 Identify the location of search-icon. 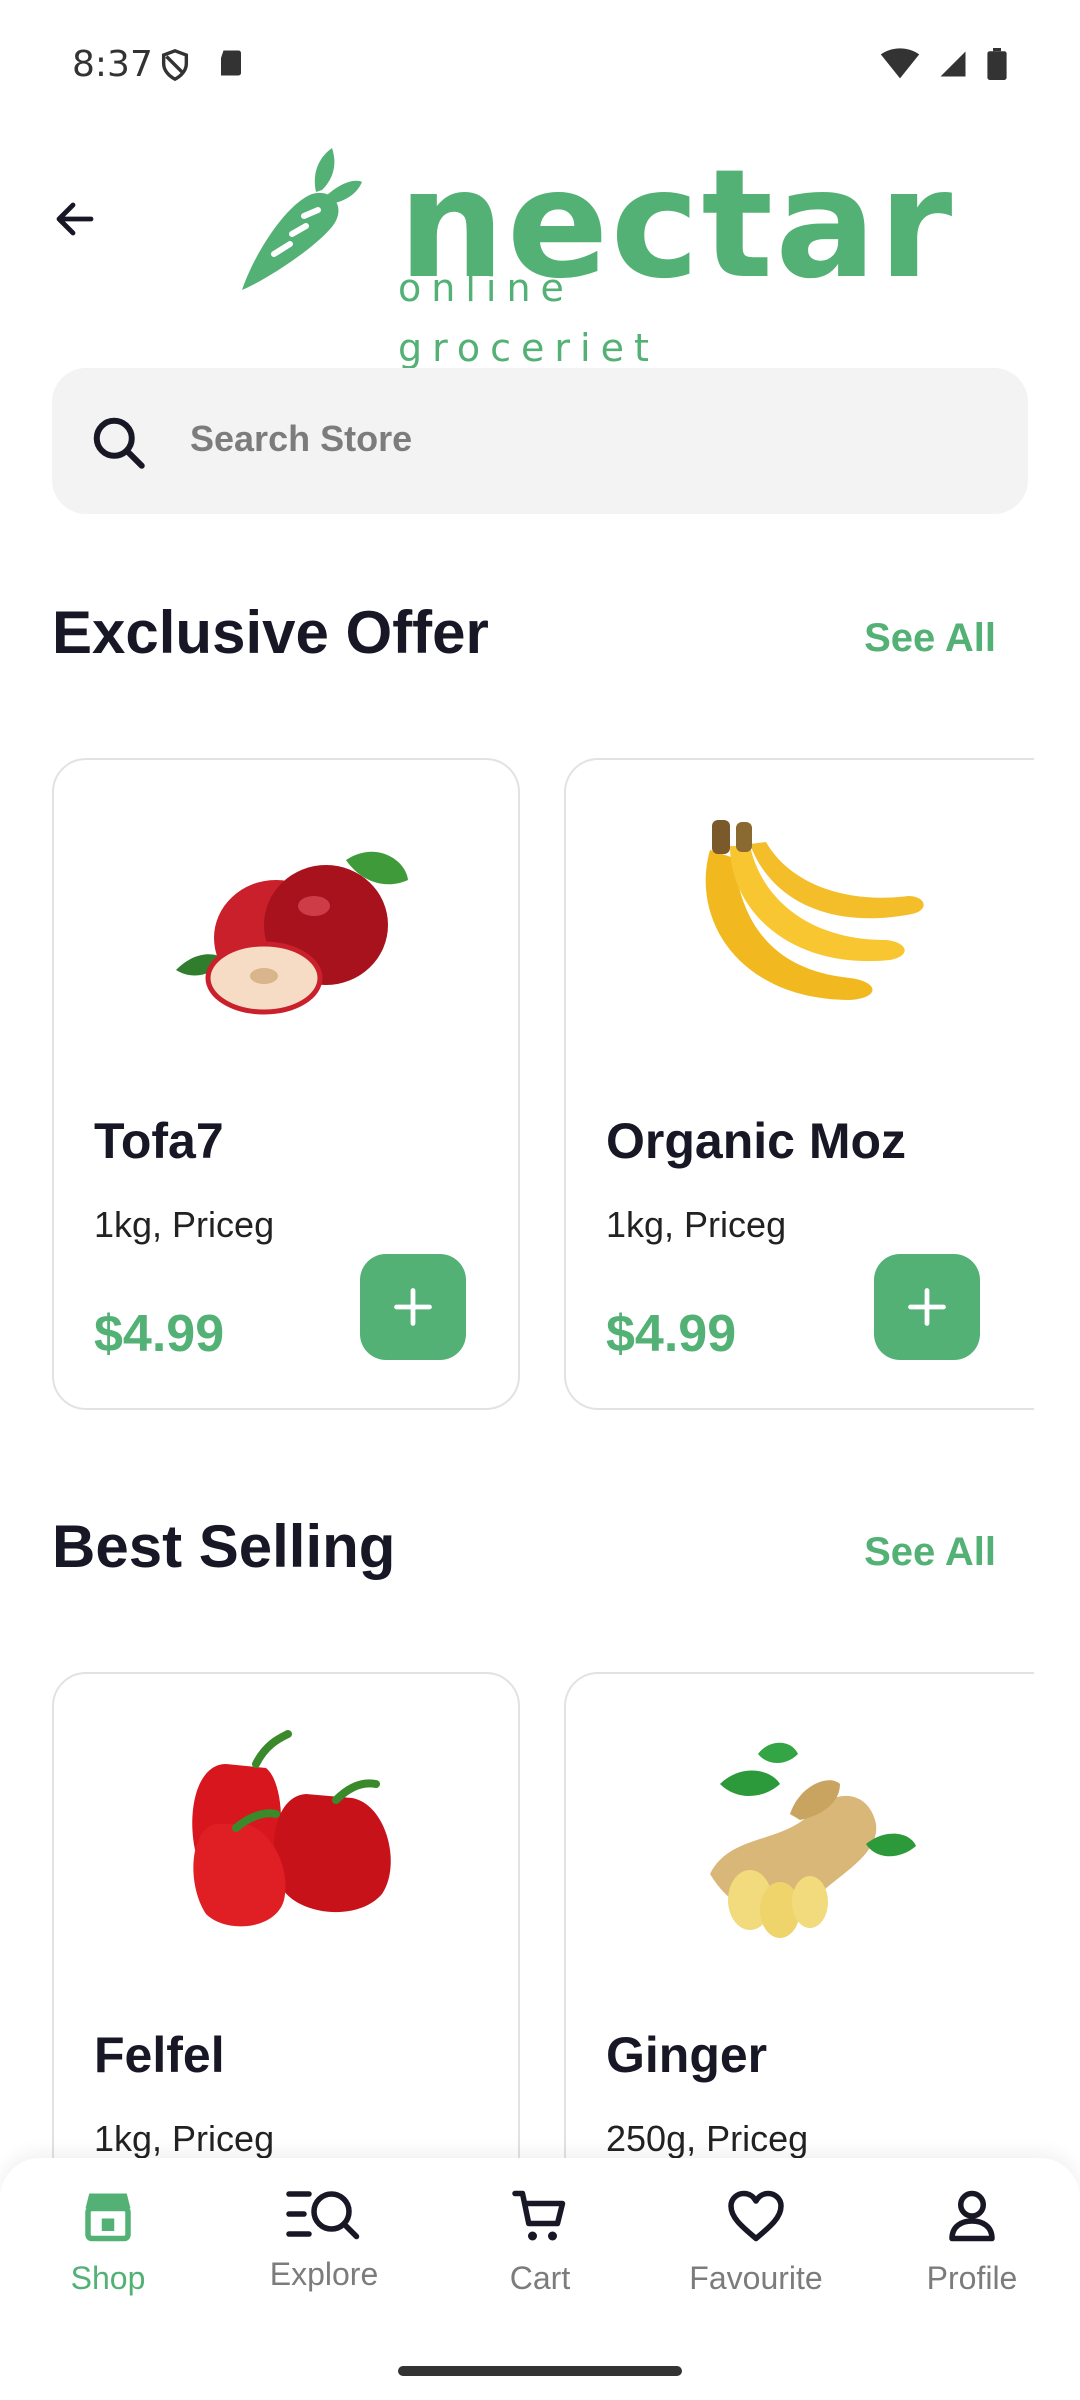
(119, 443).